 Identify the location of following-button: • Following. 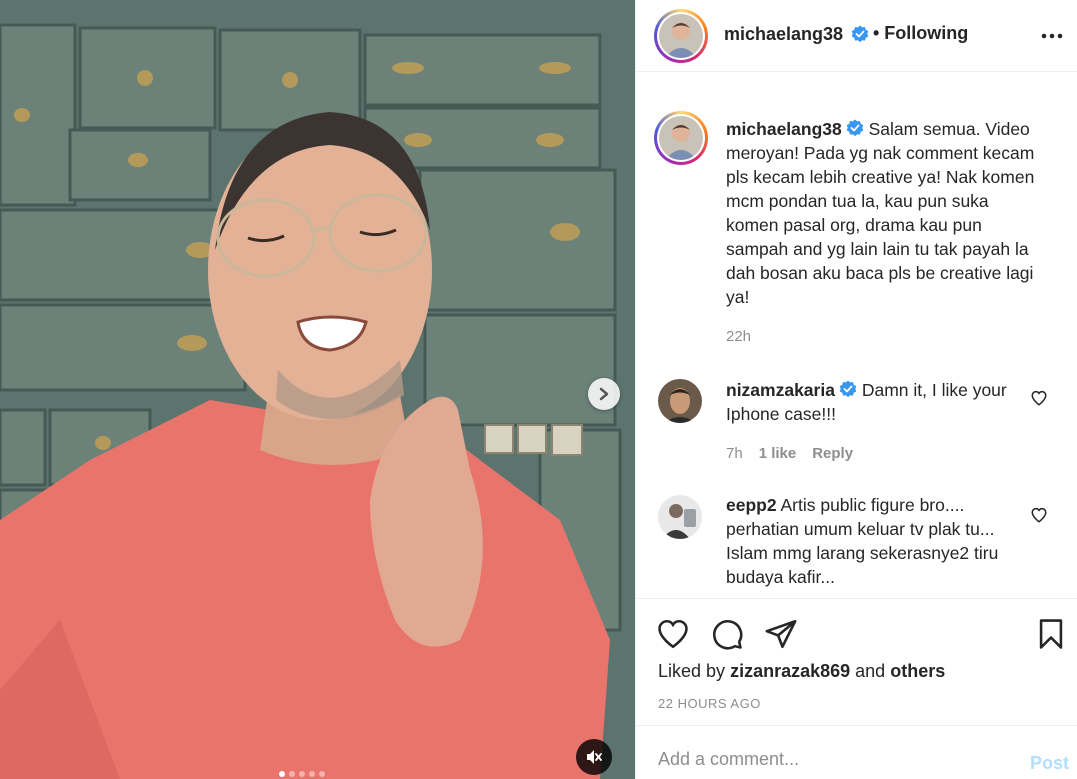
(920, 33).